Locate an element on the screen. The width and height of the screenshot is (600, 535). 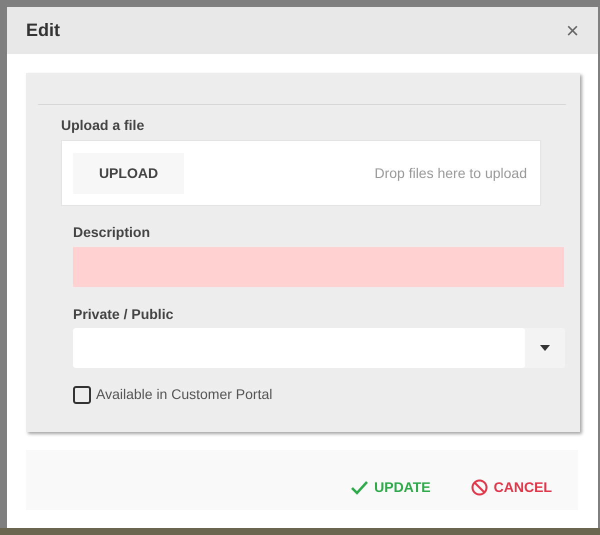
prohibited-icon is located at coordinates (479, 487).